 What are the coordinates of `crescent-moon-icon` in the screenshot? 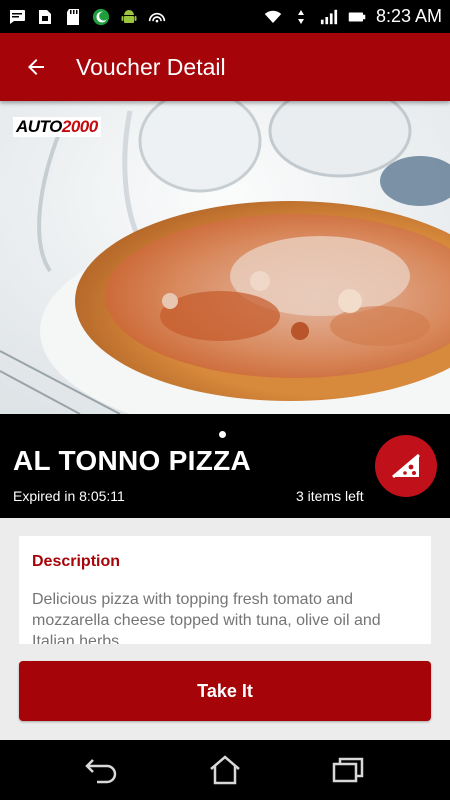 It's located at (101, 17).